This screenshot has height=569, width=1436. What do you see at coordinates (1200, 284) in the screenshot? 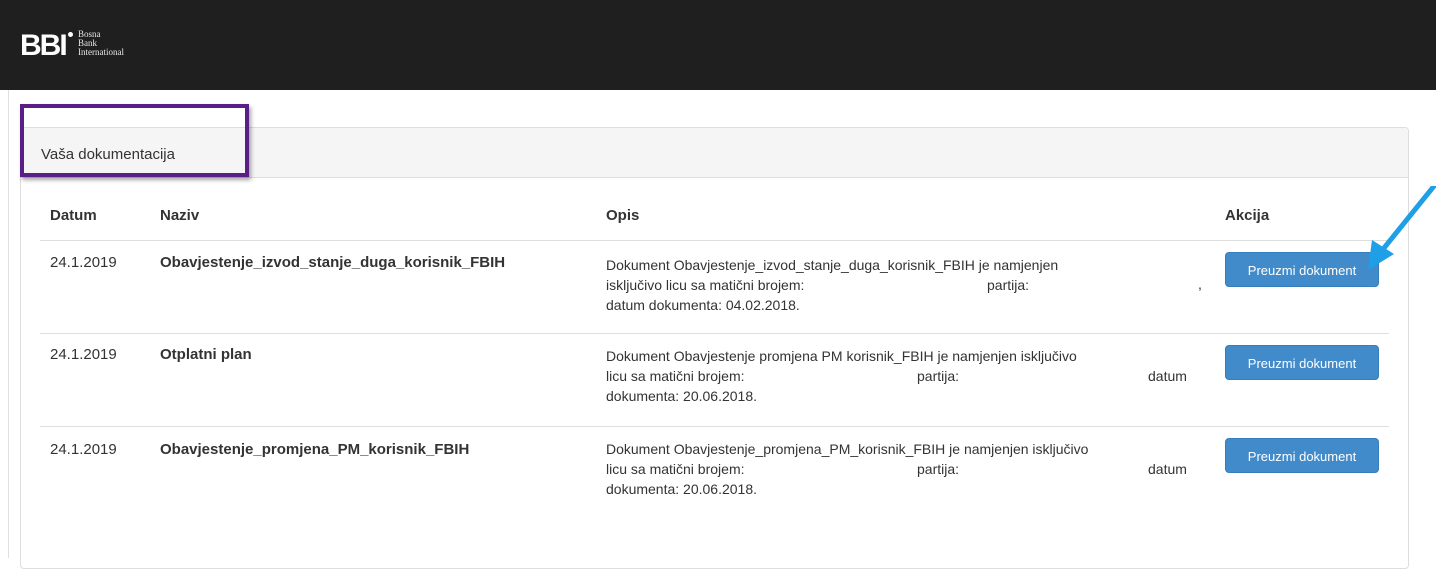
I see `description-fragment: ,` at bounding box center [1200, 284].